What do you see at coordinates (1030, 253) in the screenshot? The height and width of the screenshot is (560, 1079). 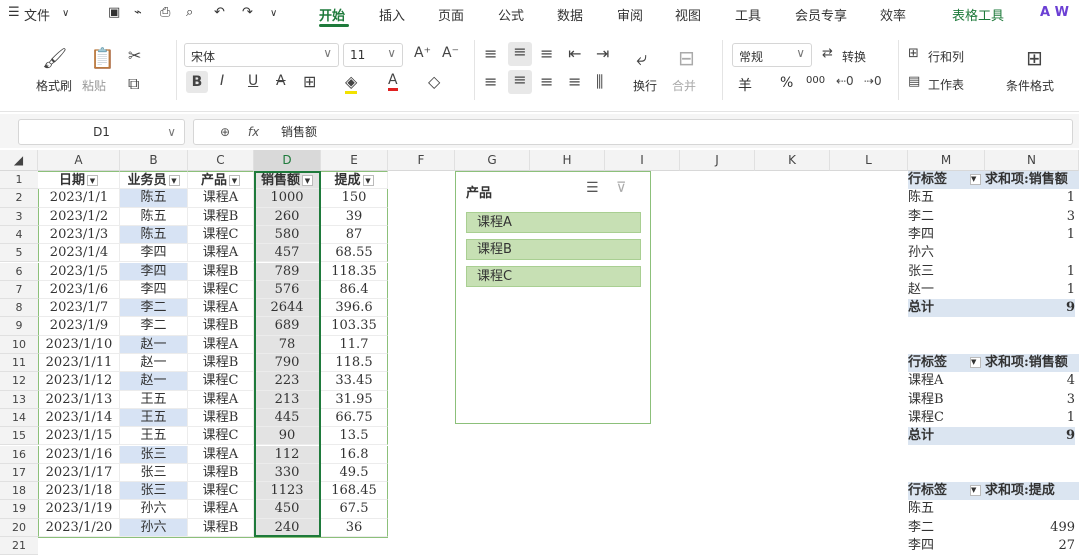 I see `pivot-cell` at bounding box center [1030, 253].